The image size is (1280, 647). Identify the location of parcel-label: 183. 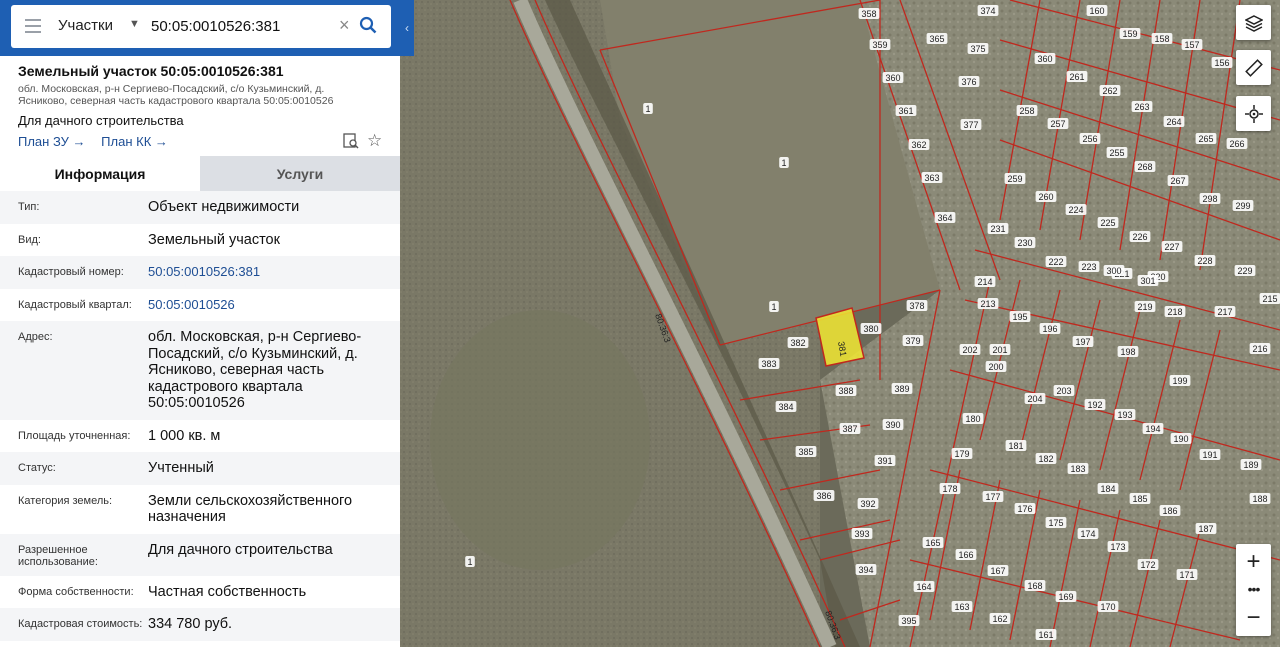
(1077, 469).